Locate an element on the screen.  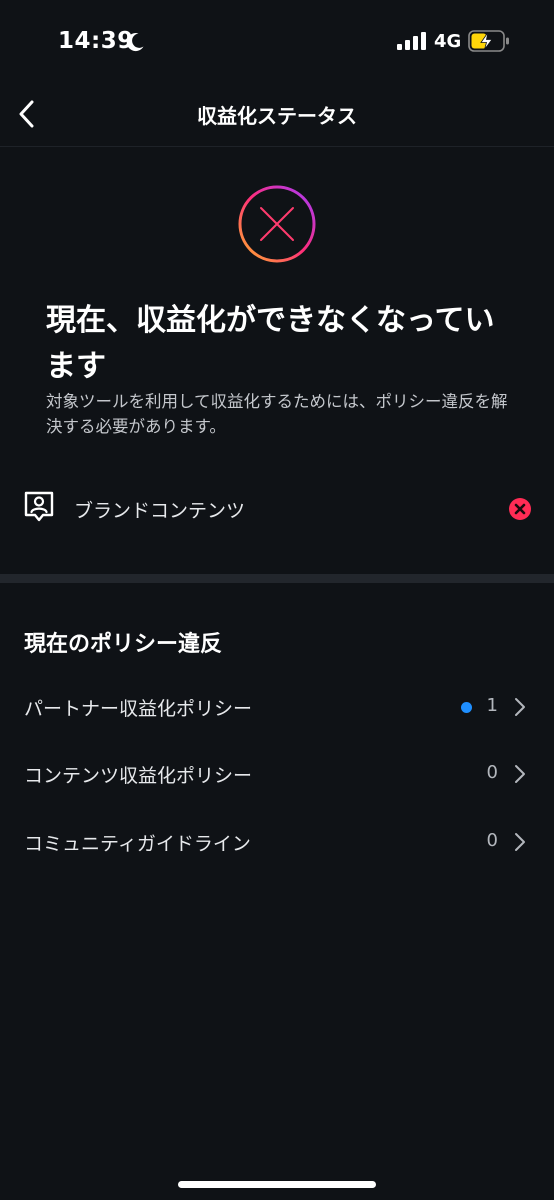
signal-icon is located at coordinates (411, 41).